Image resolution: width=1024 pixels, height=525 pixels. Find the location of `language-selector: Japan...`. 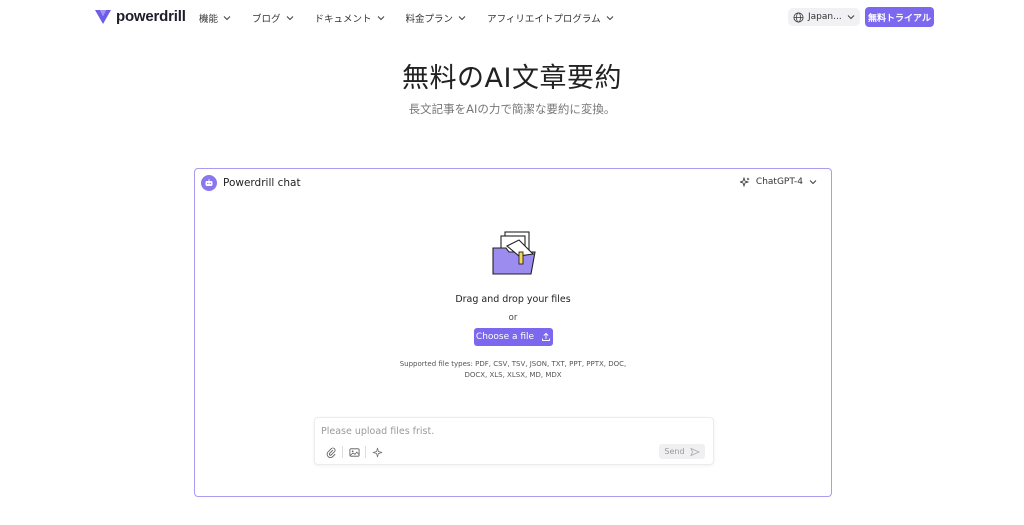

language-selector: Japan... is located at coordinates (824, 17).